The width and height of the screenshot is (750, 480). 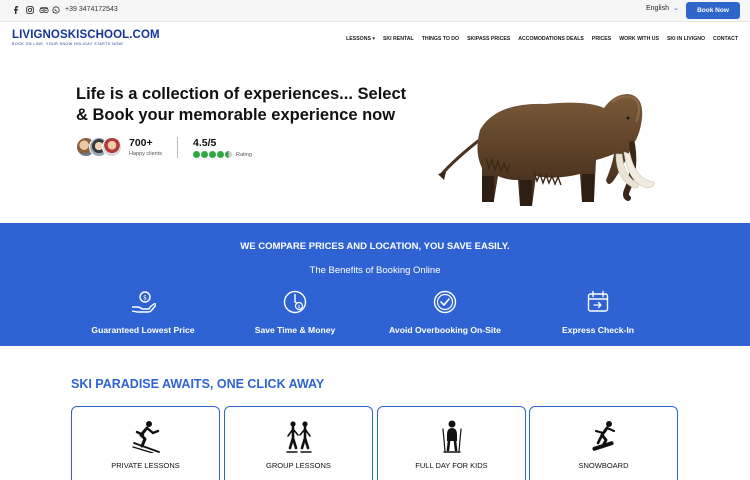 What do you see at coordinates (713, 10) in the screenshot?
I see `book-now-button: Book Now` at bounding box center [713, 10].